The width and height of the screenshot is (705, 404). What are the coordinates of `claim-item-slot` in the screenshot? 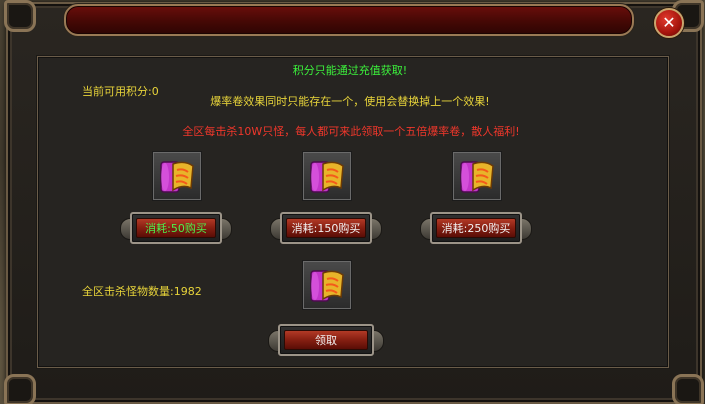 It's located at (327, 285).